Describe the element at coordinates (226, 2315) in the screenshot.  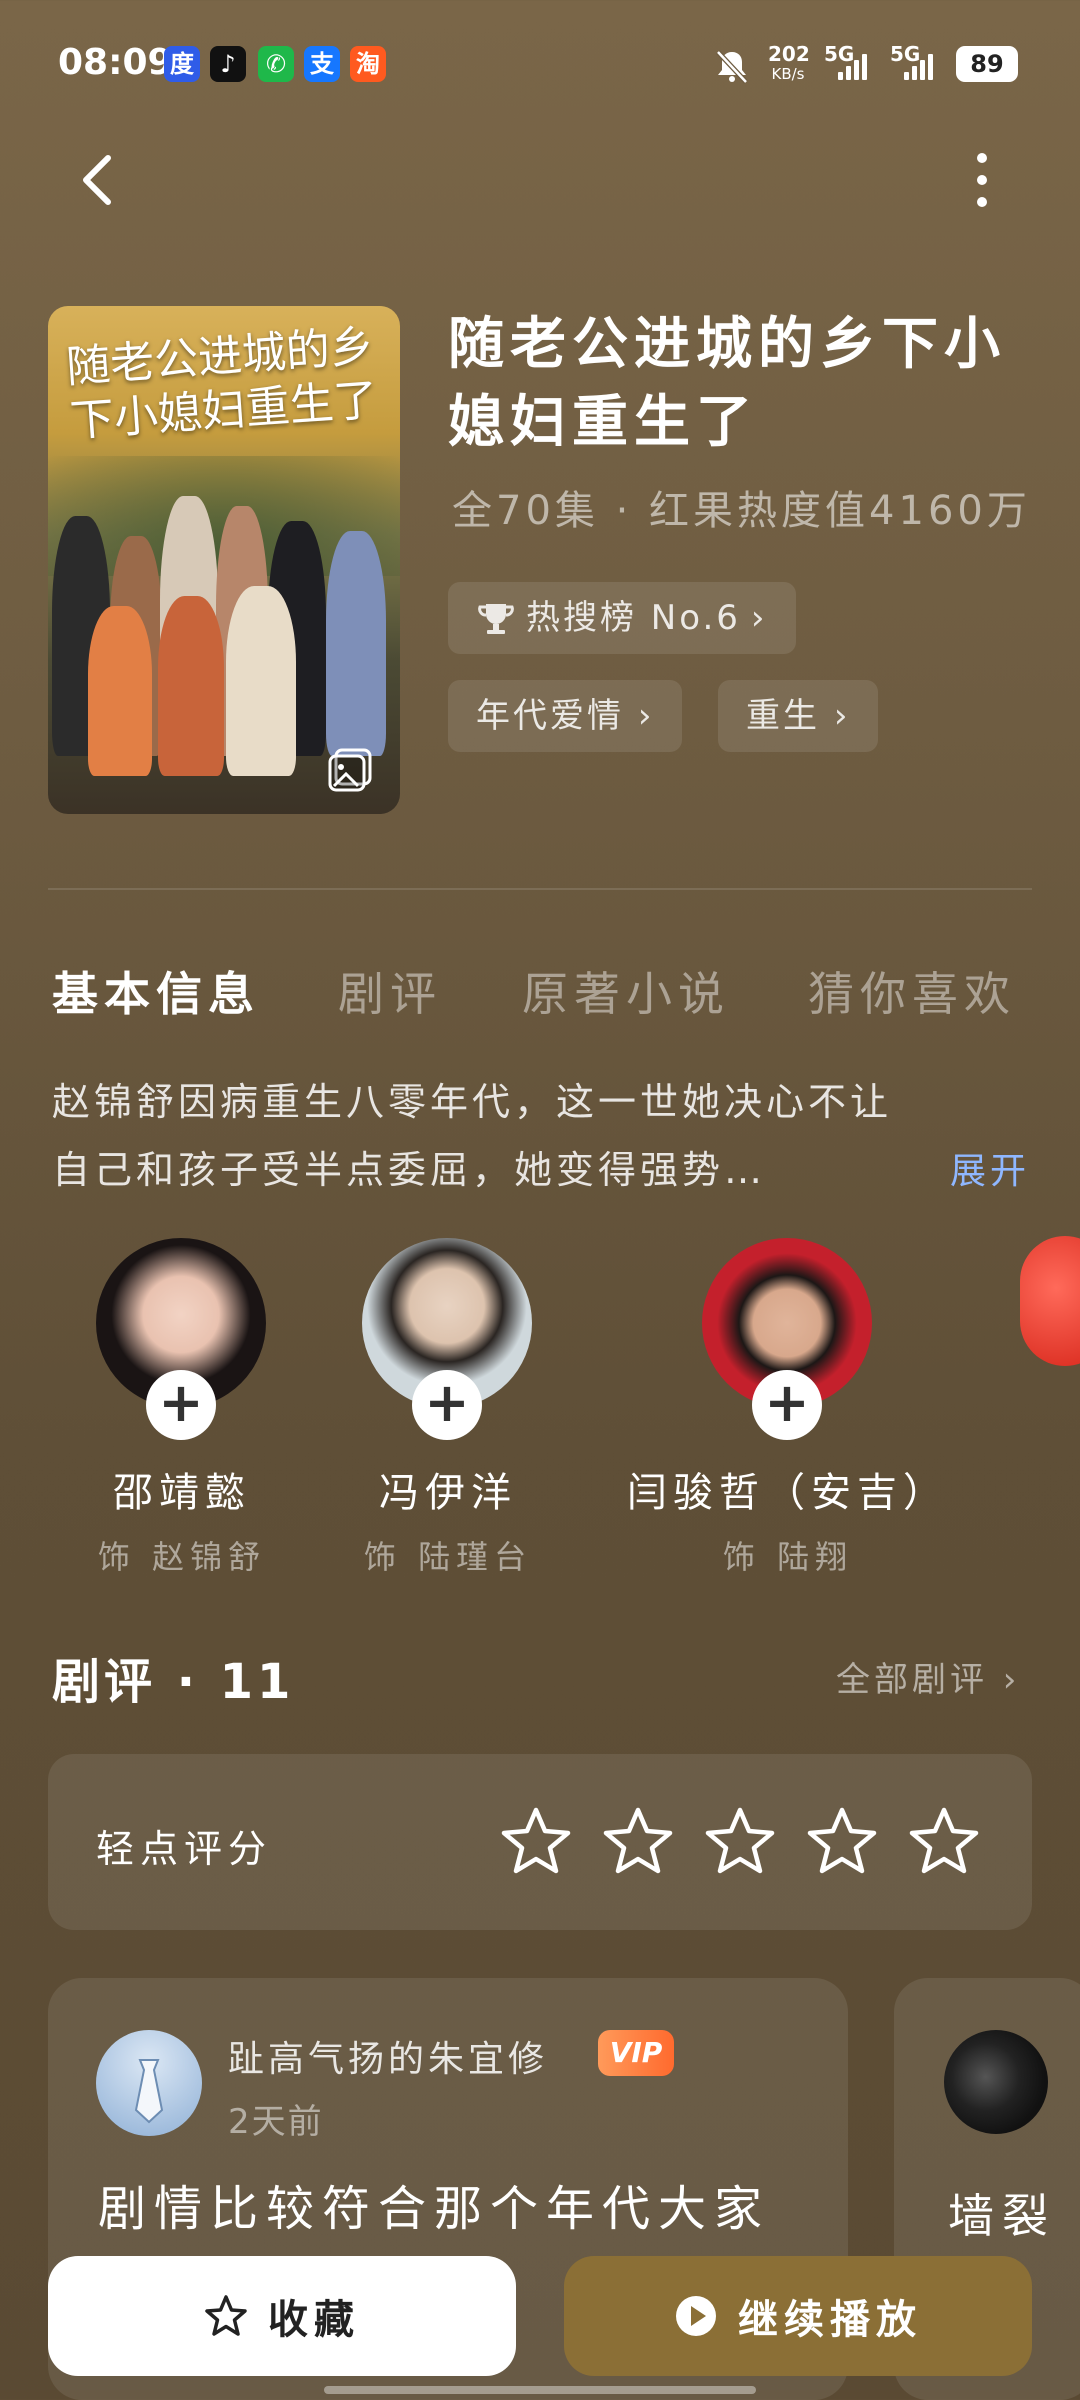
I see `star-outline-icon` at that location.